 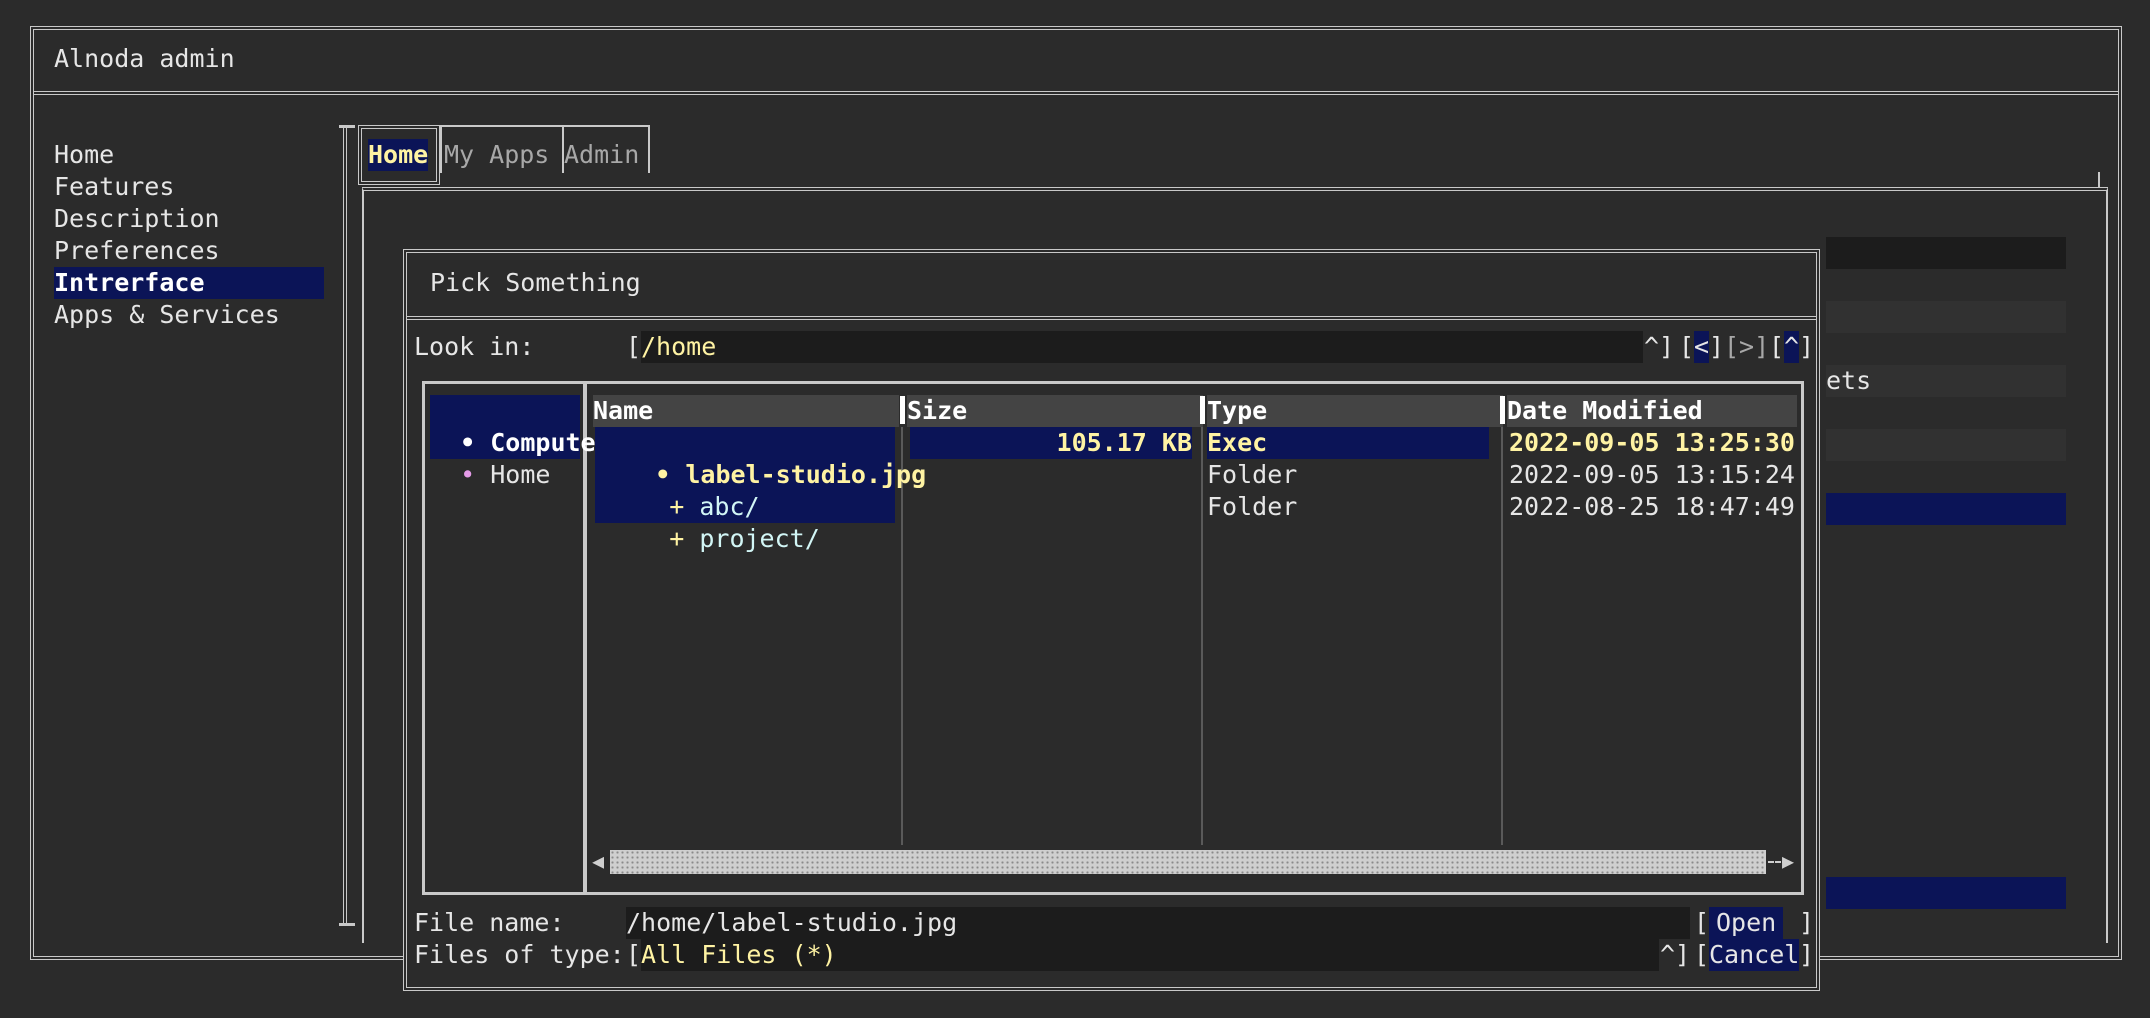 I want to click on up-button: ^, so click(x=1792, y=347).